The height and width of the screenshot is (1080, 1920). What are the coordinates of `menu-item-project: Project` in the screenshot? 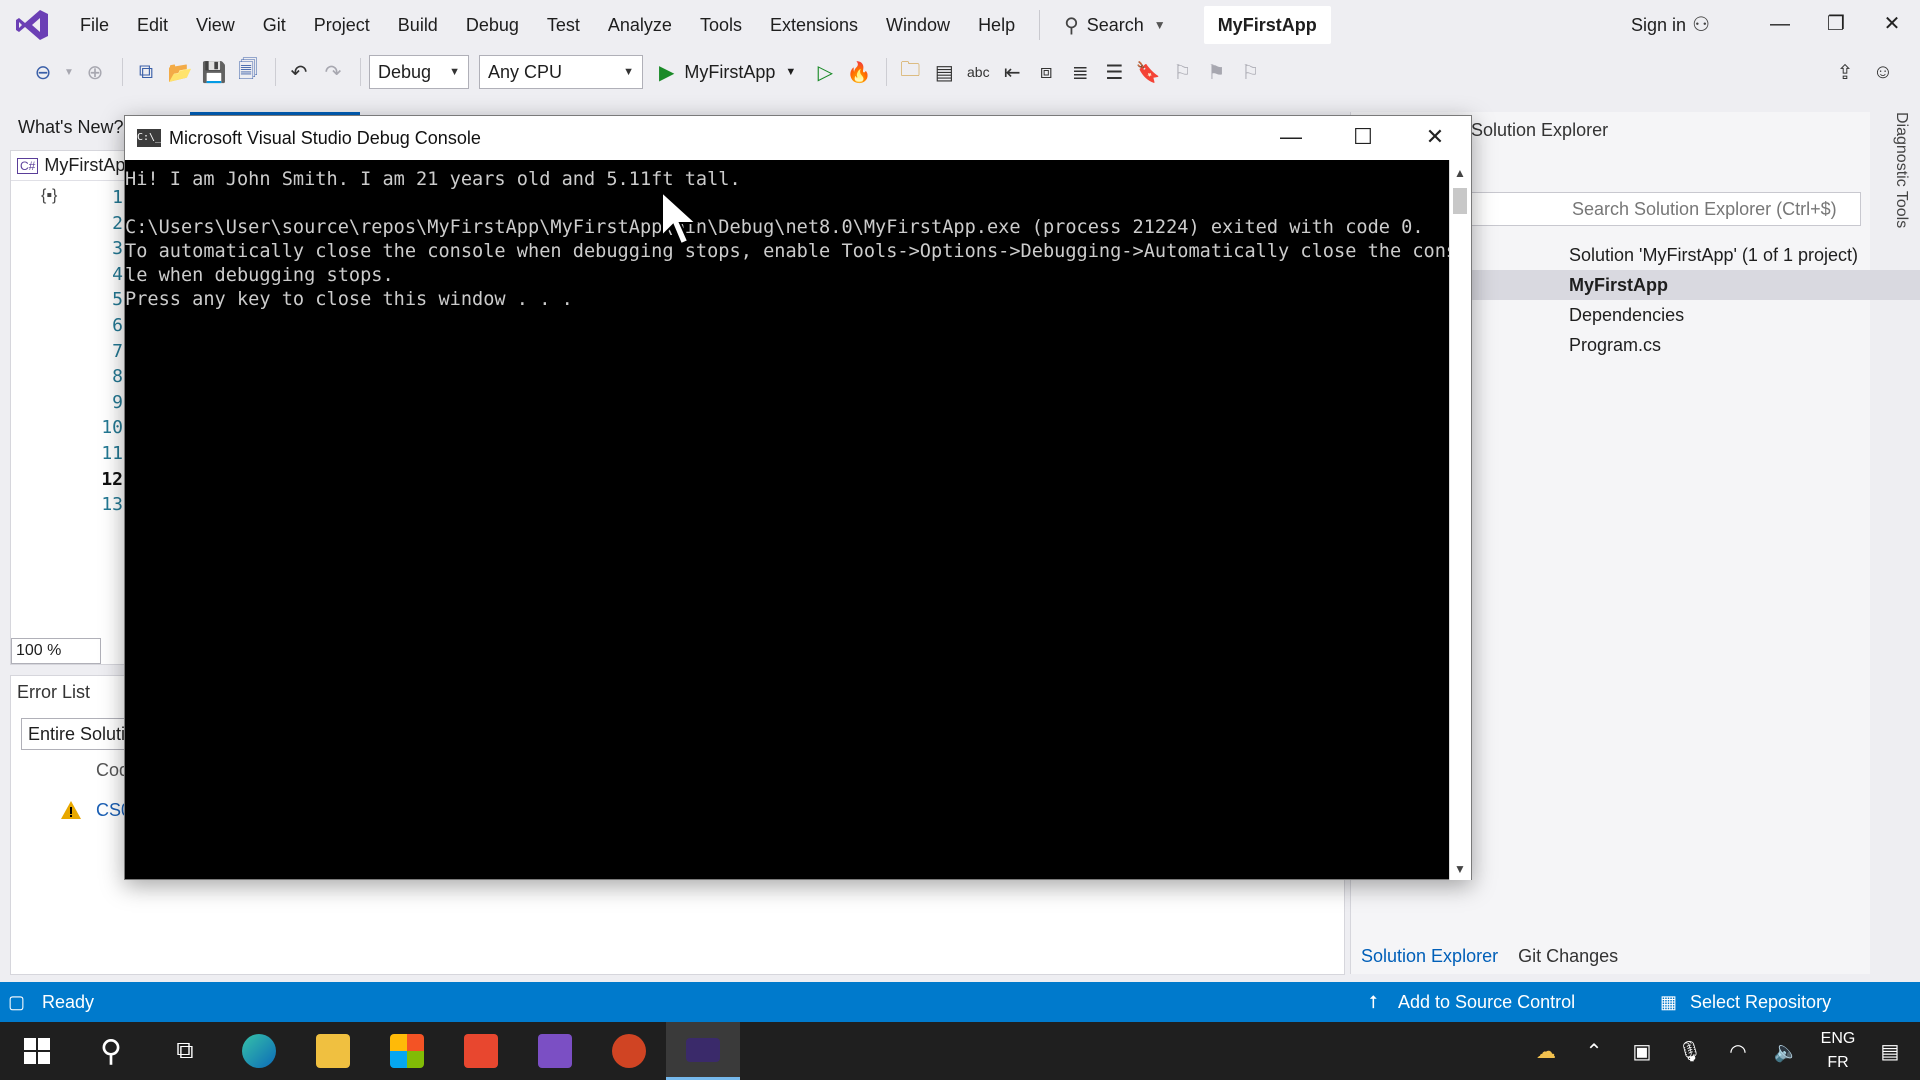 It's located at (342, 25).